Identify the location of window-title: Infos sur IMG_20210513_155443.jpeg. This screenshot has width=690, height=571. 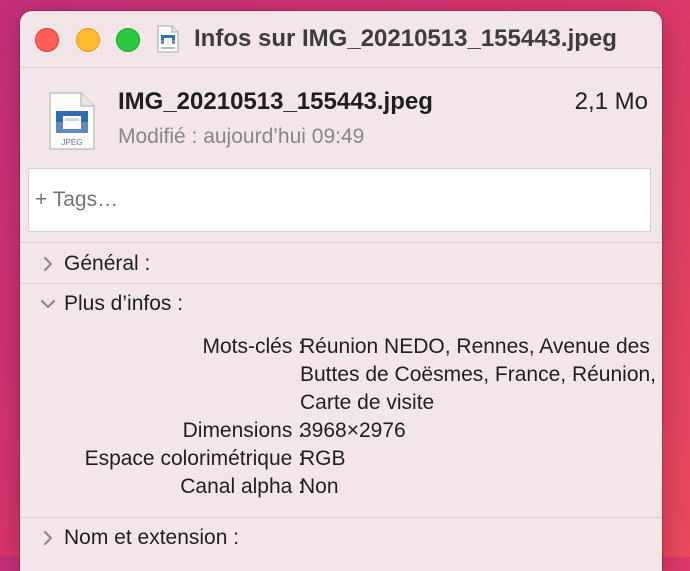
(405, 38).